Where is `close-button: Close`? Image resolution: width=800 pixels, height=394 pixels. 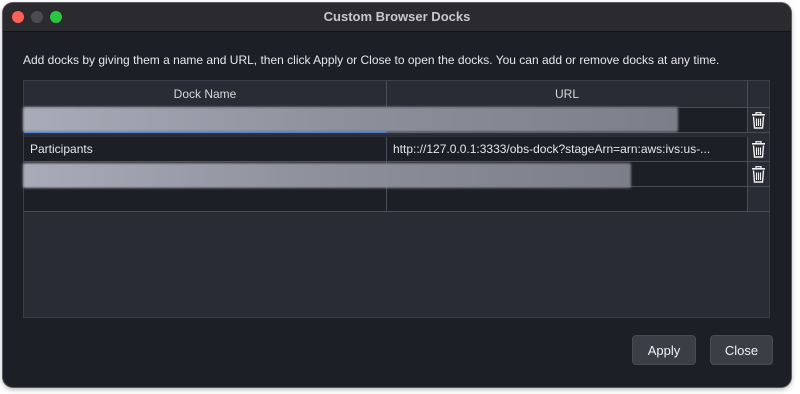 close-button: Close is located at coordinates (741, 350).